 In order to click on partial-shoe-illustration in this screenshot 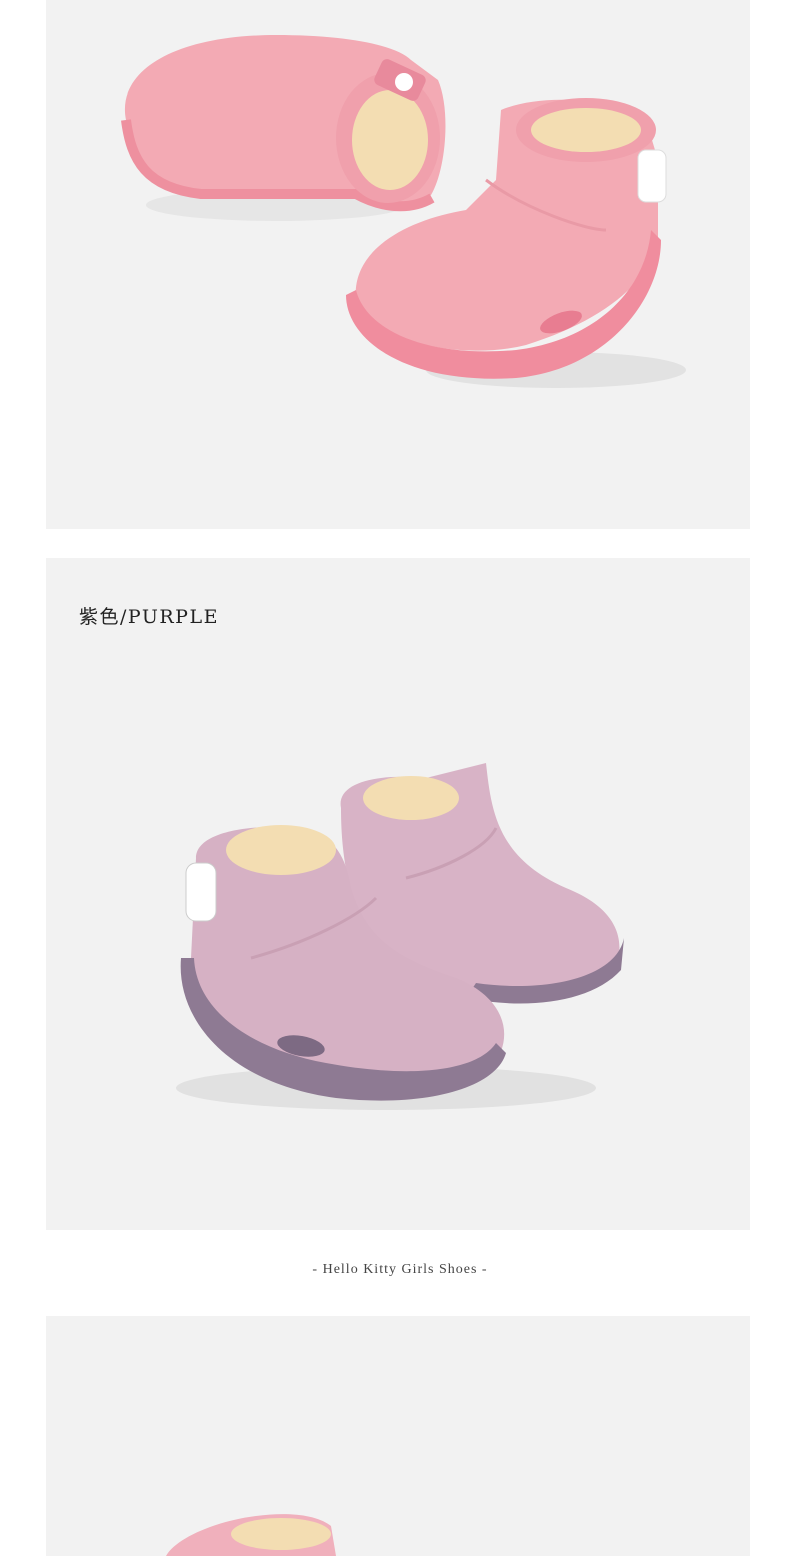, I will do `click(251, 1535)`.